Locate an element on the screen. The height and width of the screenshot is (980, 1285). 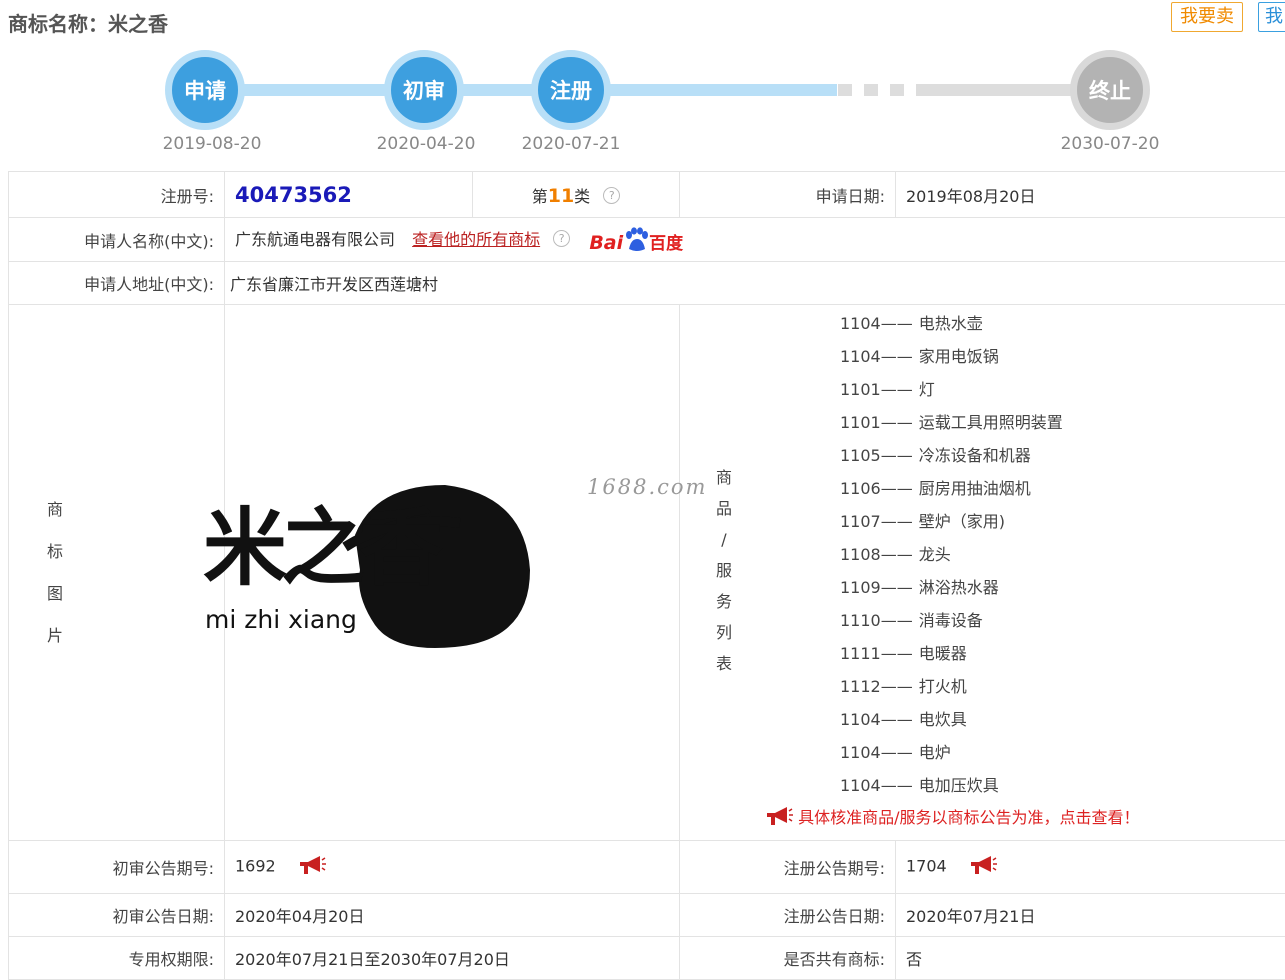
goods-name: 运载工具用照明装置 is located at coordinates (991, 422).